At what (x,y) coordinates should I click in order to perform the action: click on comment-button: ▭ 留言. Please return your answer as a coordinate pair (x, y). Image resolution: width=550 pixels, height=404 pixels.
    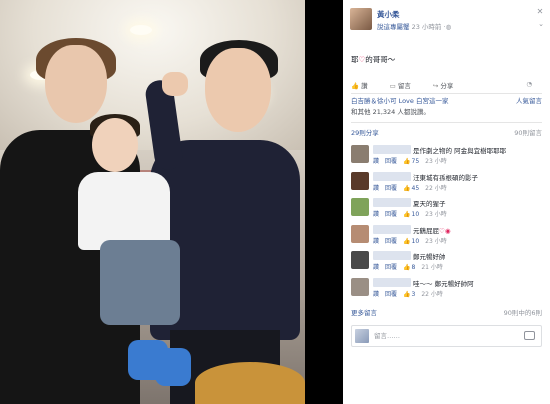
    Looking at the image, I should click on (405, 86).